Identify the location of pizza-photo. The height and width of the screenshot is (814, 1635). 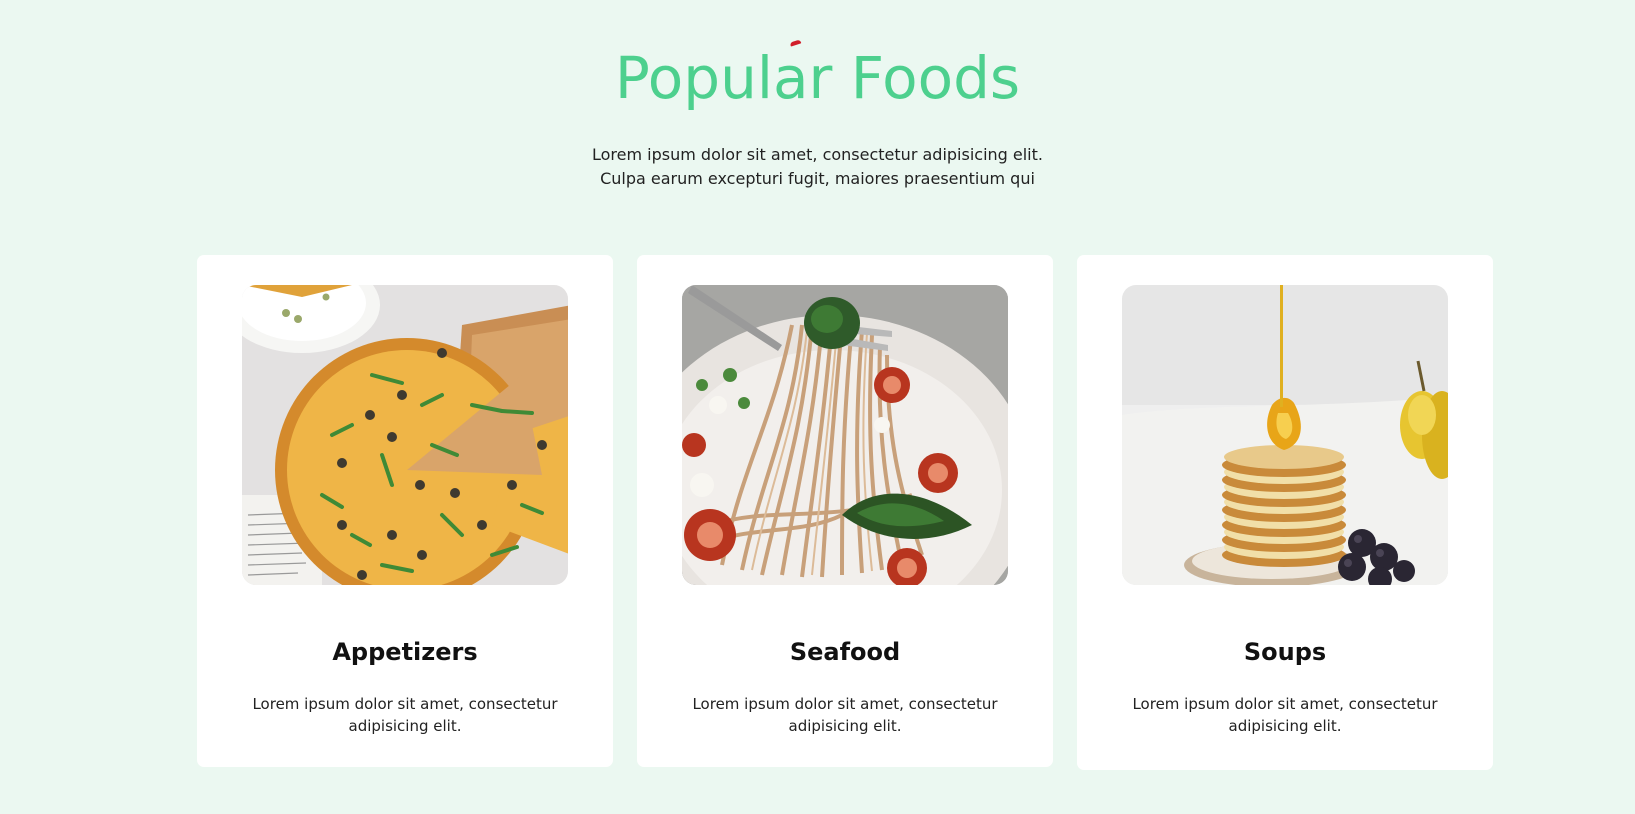
(405, 435).